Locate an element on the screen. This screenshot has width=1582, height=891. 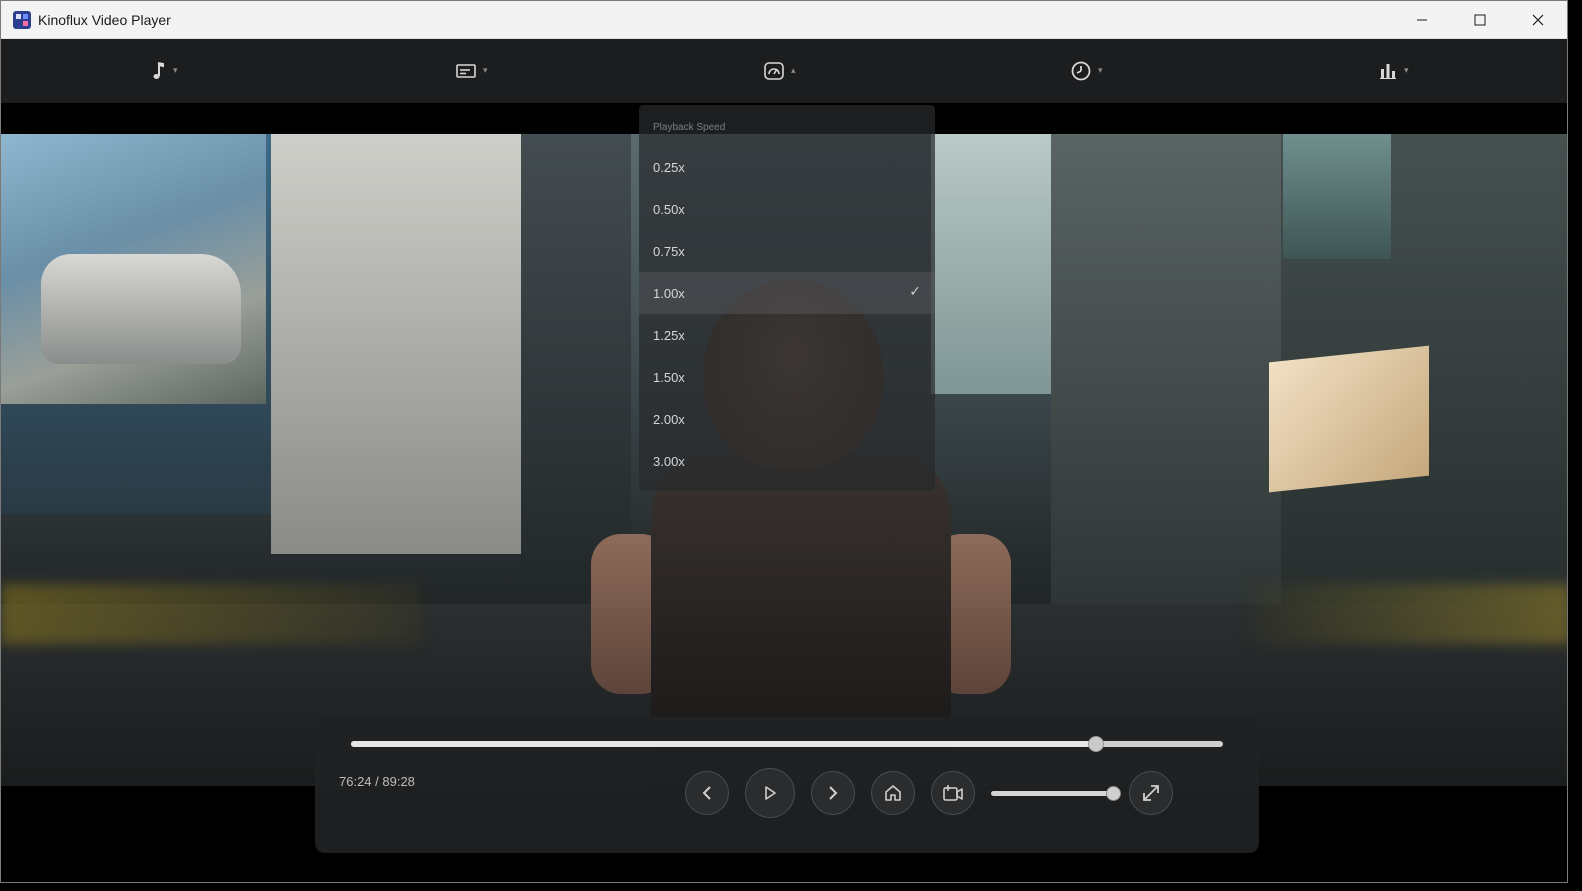
previous-icon is located at coordinates (706, 793).